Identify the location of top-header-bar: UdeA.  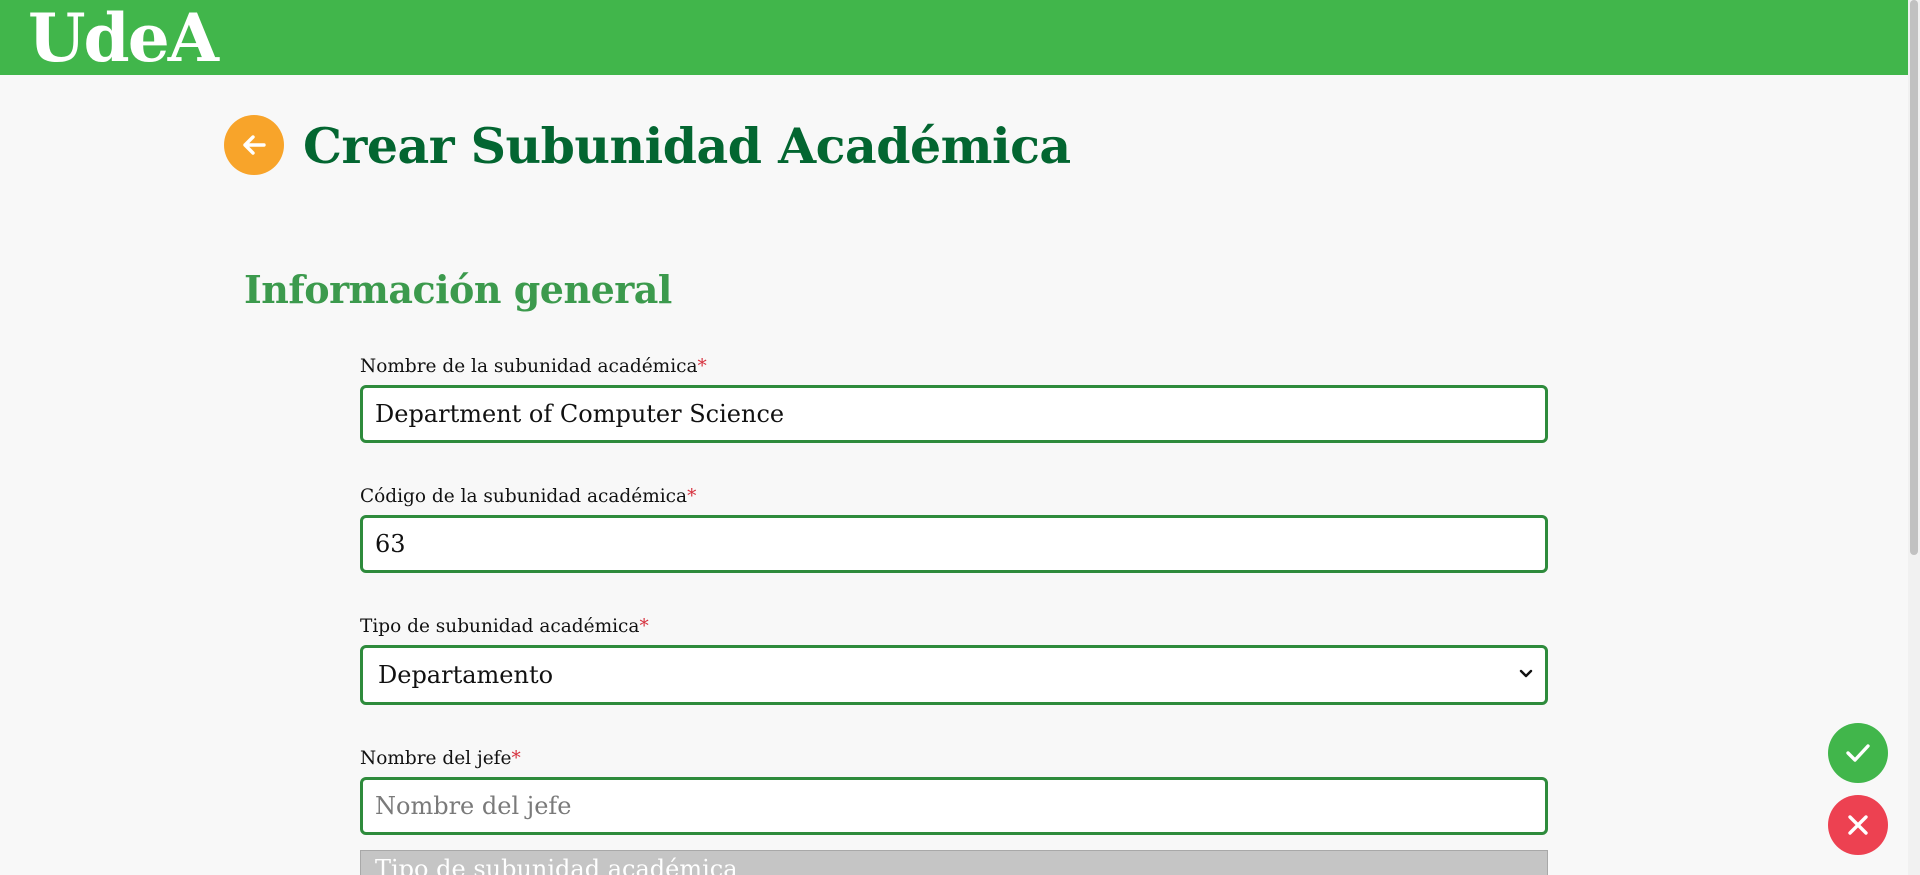
(954, 37).